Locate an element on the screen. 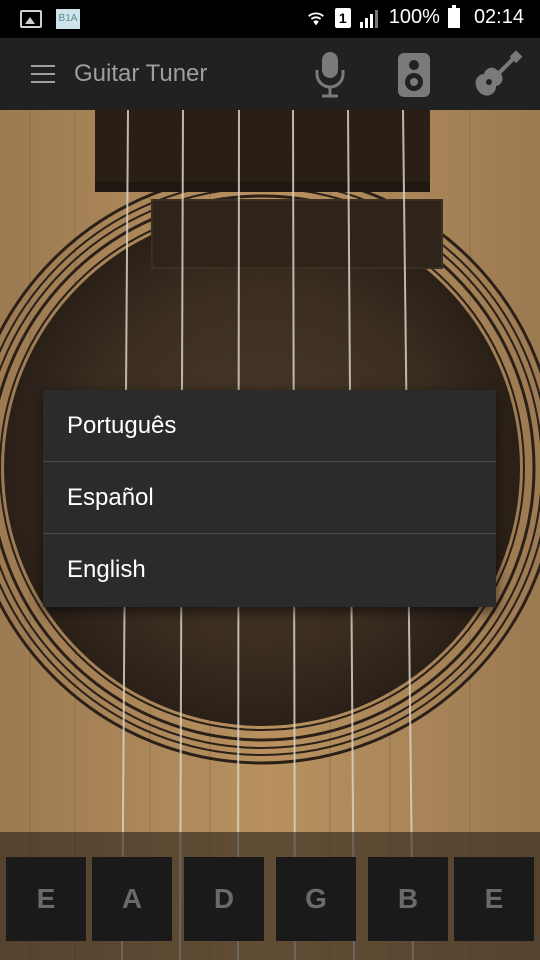  string-button-a: A is located at coordinates (132, 899).